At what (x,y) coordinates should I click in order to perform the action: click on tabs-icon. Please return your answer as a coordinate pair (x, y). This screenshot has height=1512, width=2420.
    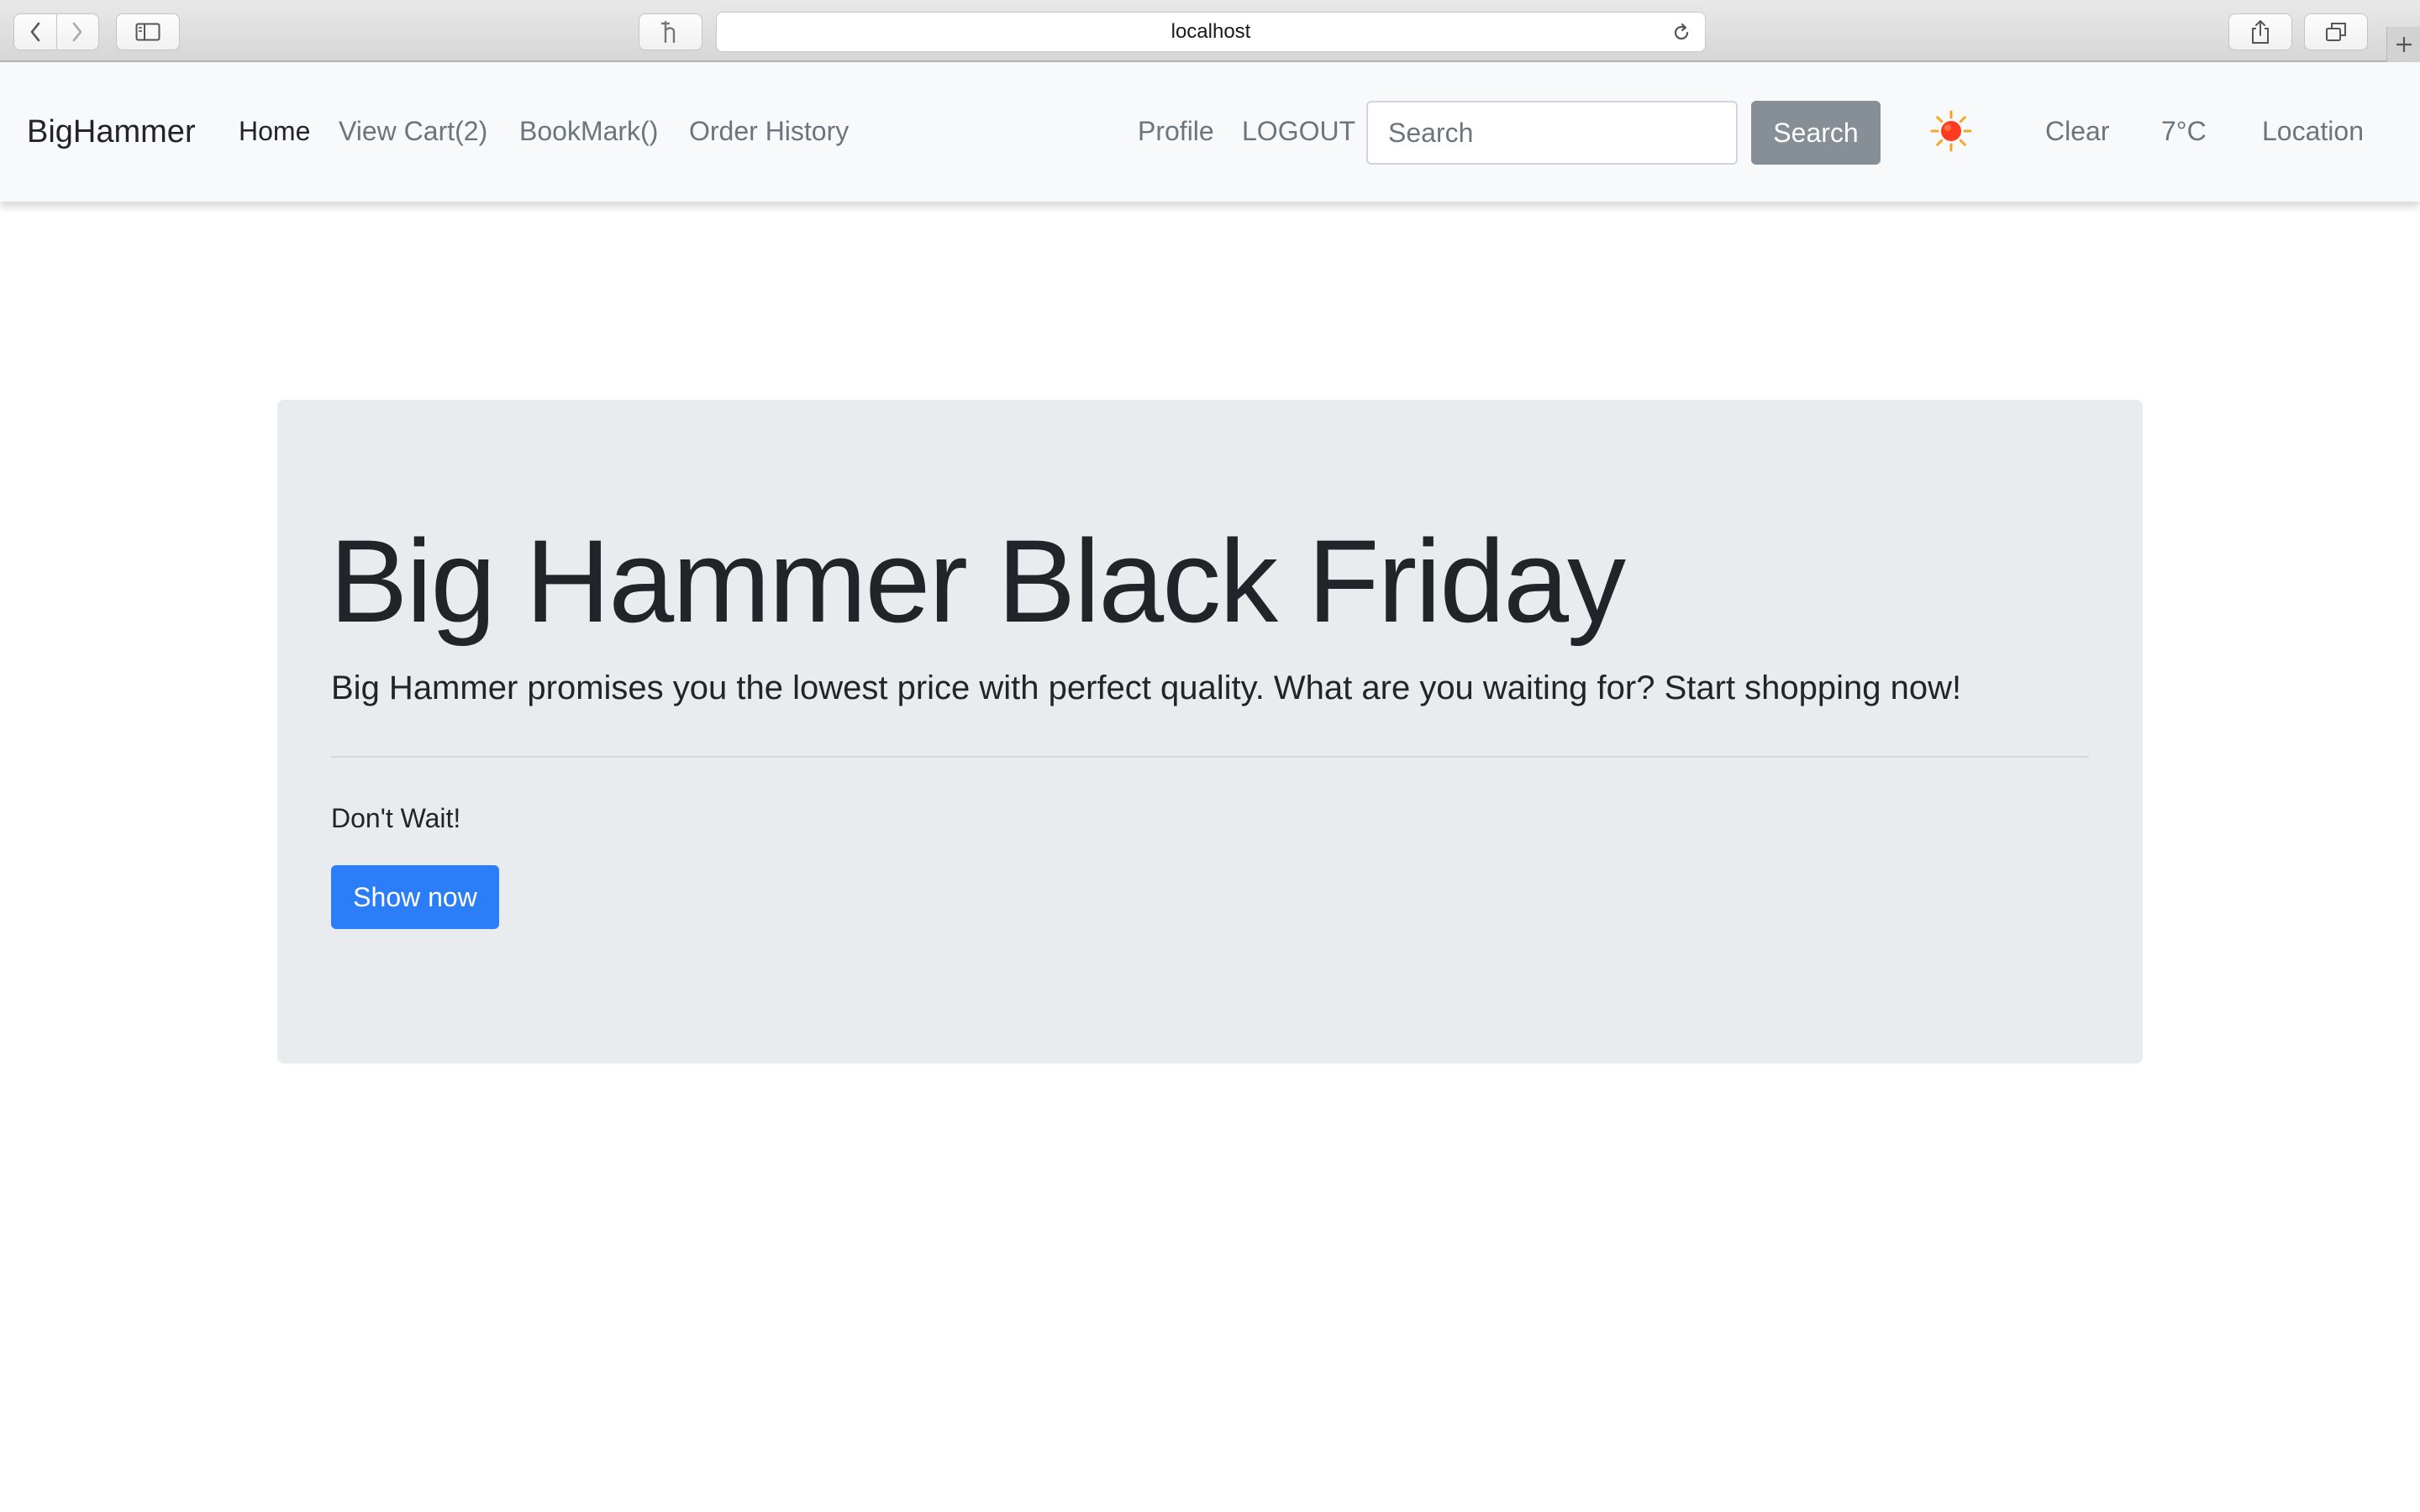
    Looking at the image, I should click on (2336, 32).